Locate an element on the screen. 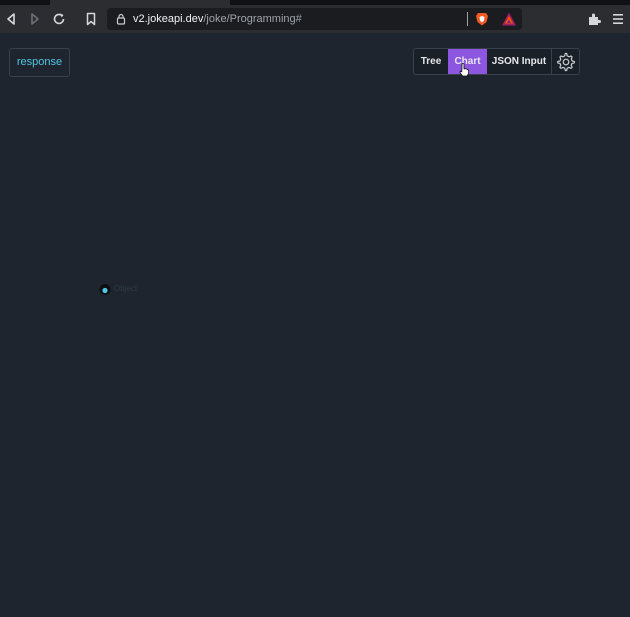 The width and height of the screenshot is (630, 617). tab-tree: Tree is located at coordinates (431, 61).